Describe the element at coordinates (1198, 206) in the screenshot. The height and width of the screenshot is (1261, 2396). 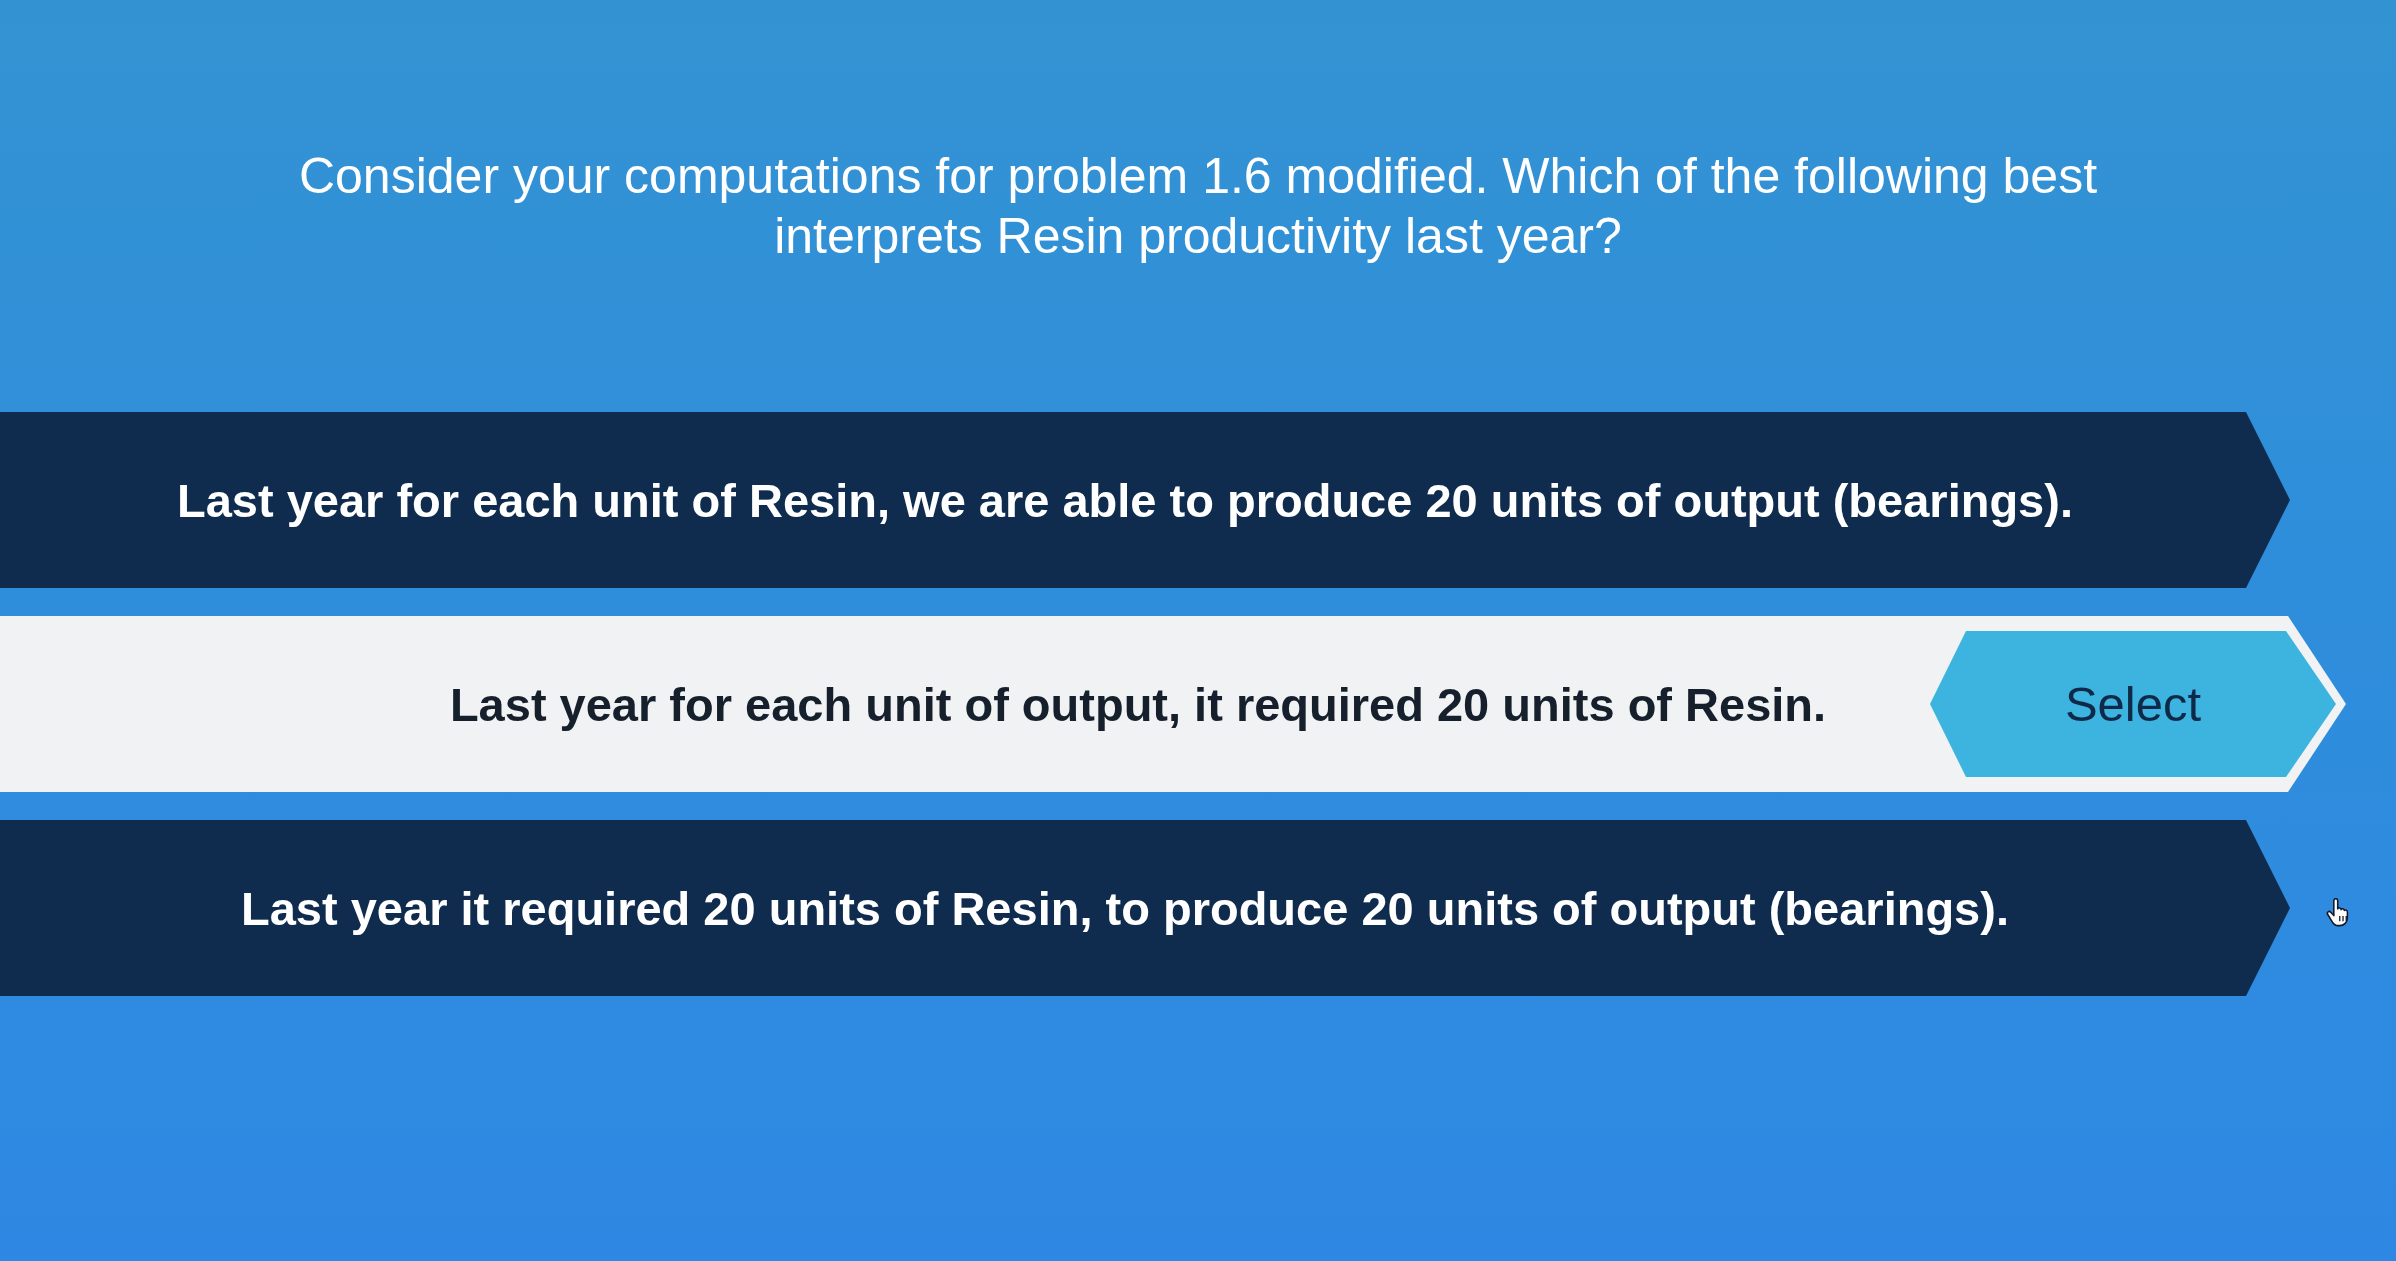
I see `question-text: Consider your computations for problem 1.6 modified. Which of the following best interprets Resin productivity last year?` at that location.